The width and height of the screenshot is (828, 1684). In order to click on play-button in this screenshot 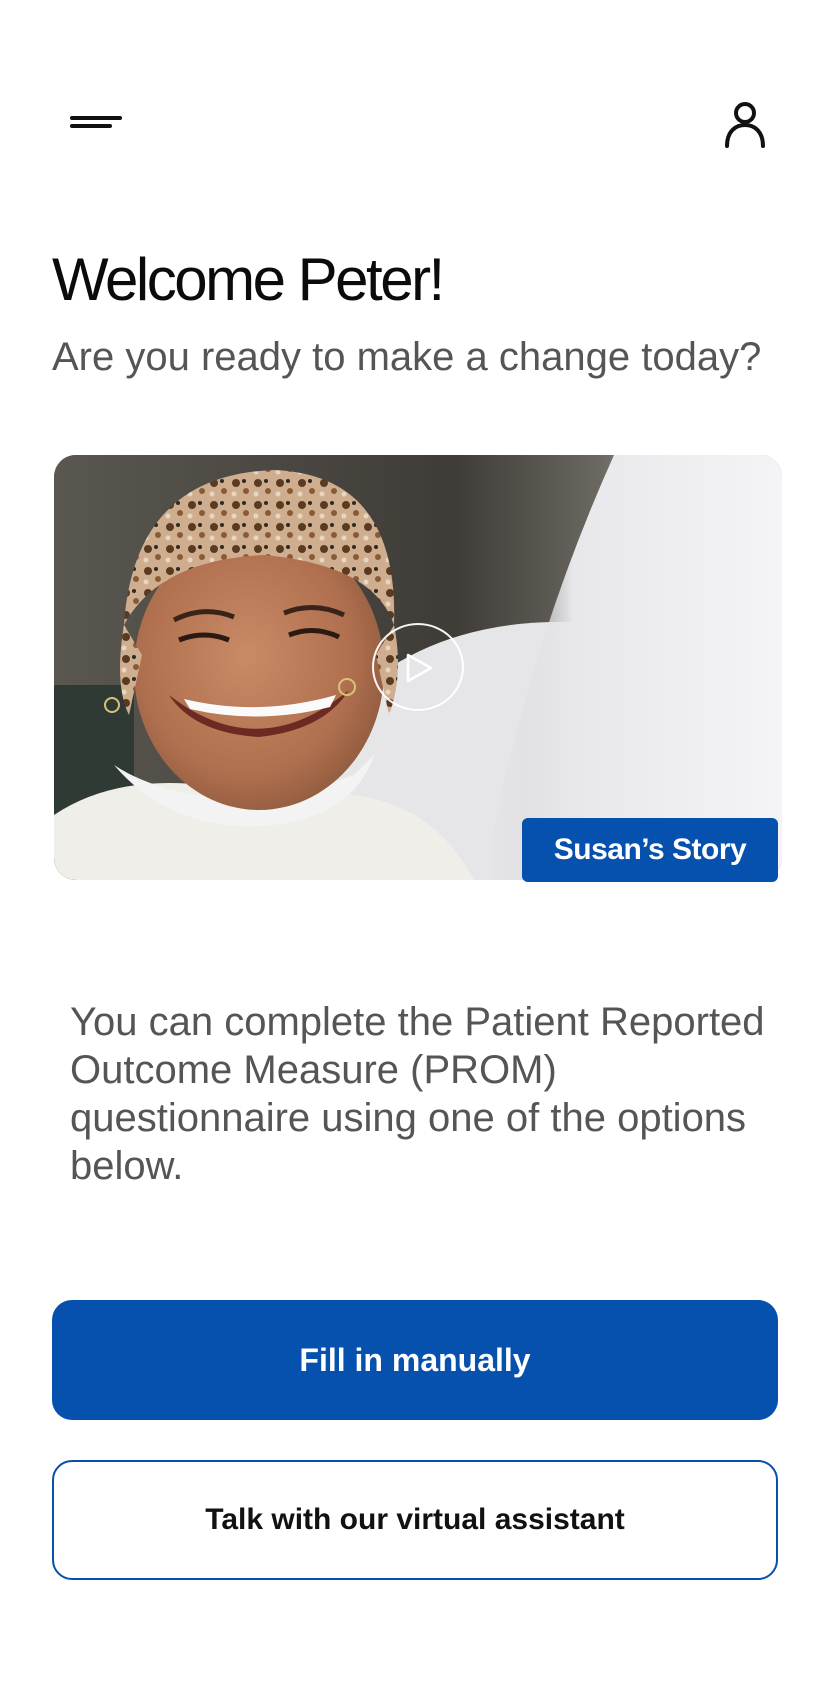, I will do `click(418, 667)`.